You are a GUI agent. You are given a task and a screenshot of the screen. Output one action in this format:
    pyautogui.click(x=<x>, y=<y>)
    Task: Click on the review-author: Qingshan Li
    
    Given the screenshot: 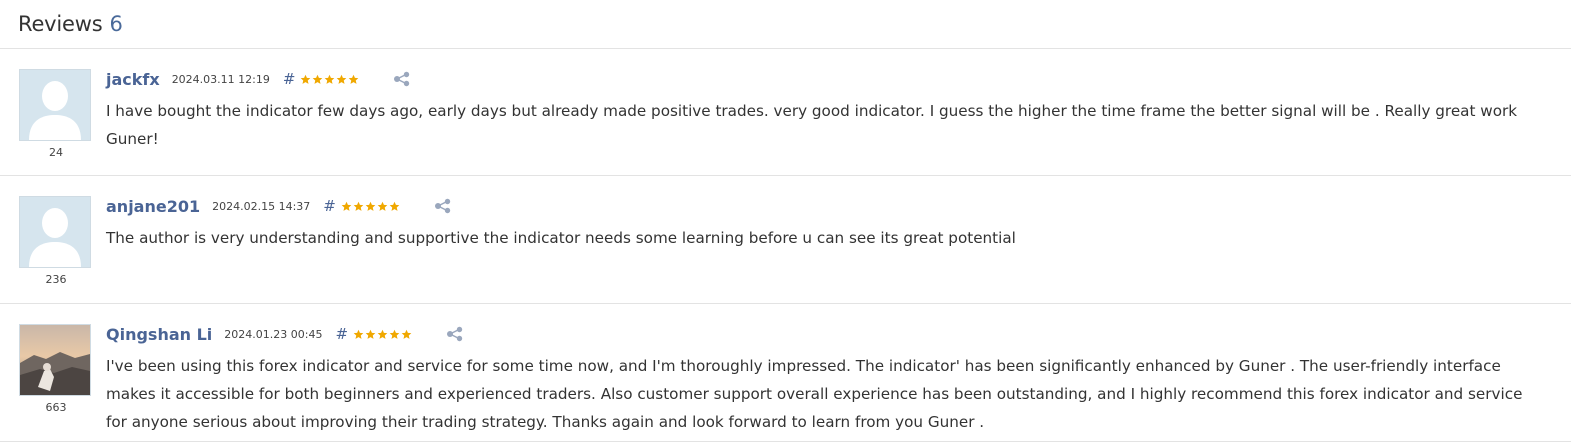 What is the action you would take?
    pyautogui.click(x=159, y=334)
    